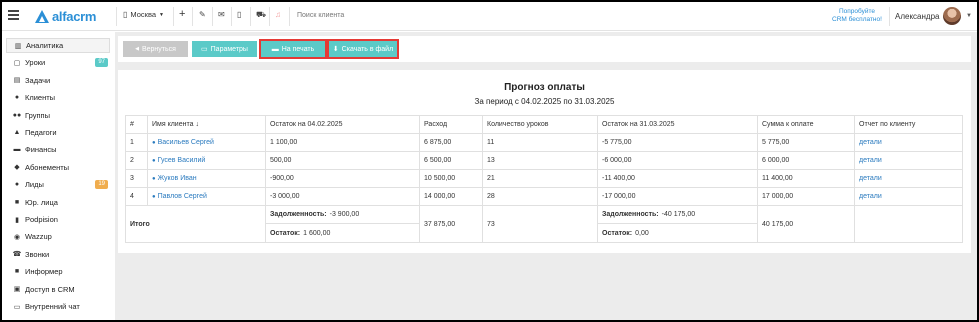  I want to click on wrench-icon: ✎, so click(202, 14).